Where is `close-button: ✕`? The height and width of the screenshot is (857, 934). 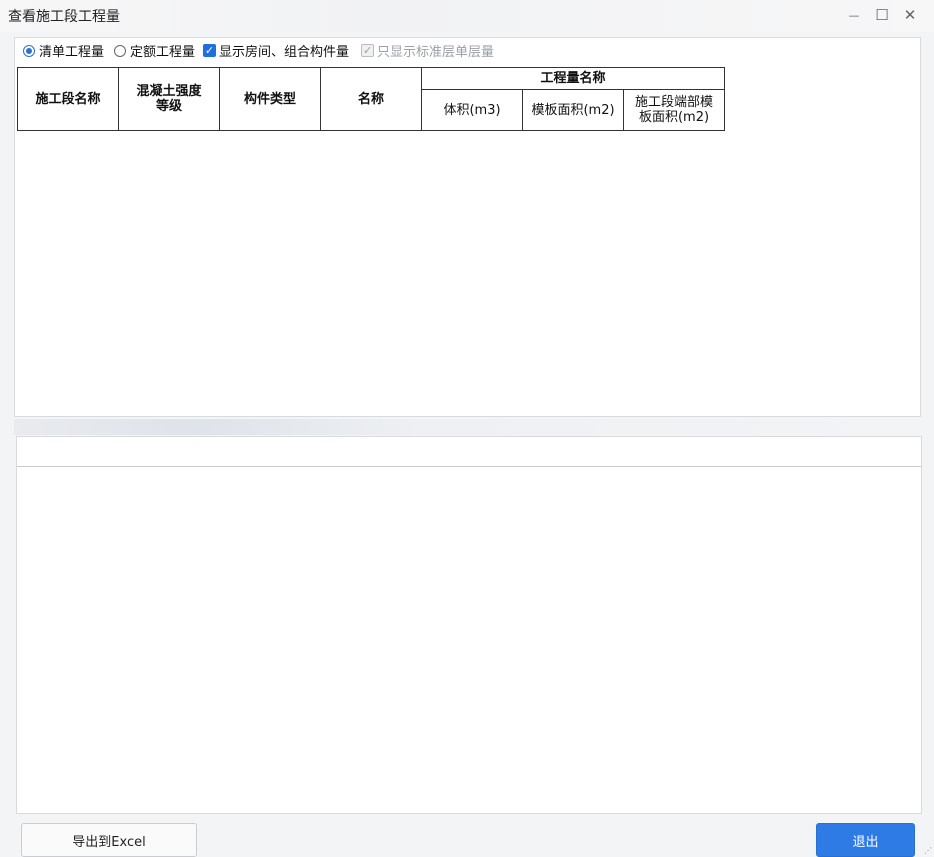
close-button: ✕ is located at coordinates (910, 15).